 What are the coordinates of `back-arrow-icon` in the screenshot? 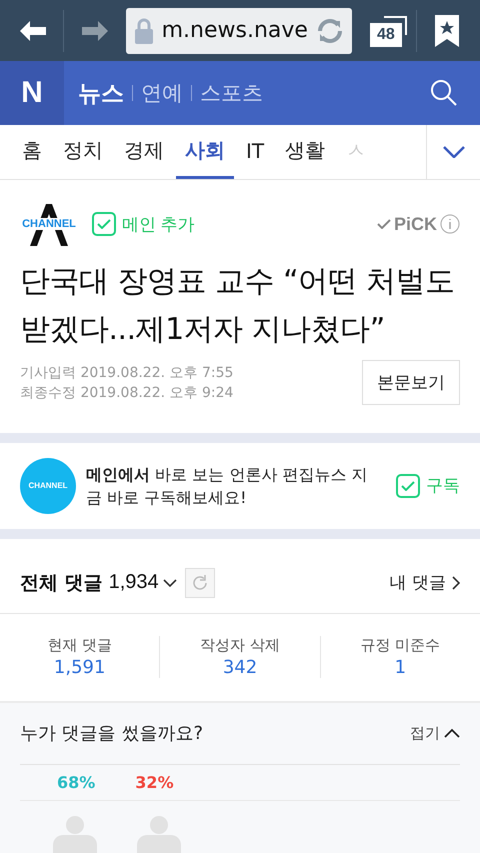 It's located at (33, 31).